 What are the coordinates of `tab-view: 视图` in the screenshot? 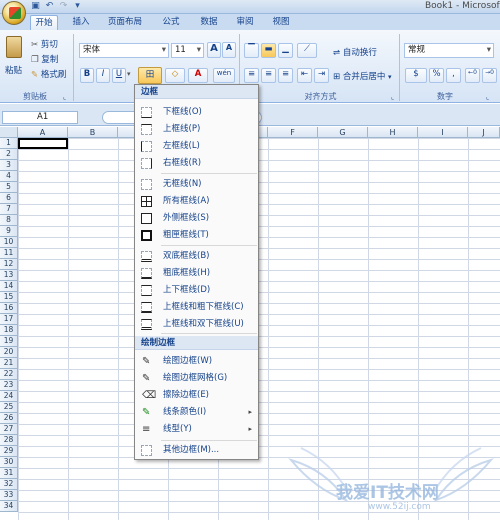 It's located at (281, 22).